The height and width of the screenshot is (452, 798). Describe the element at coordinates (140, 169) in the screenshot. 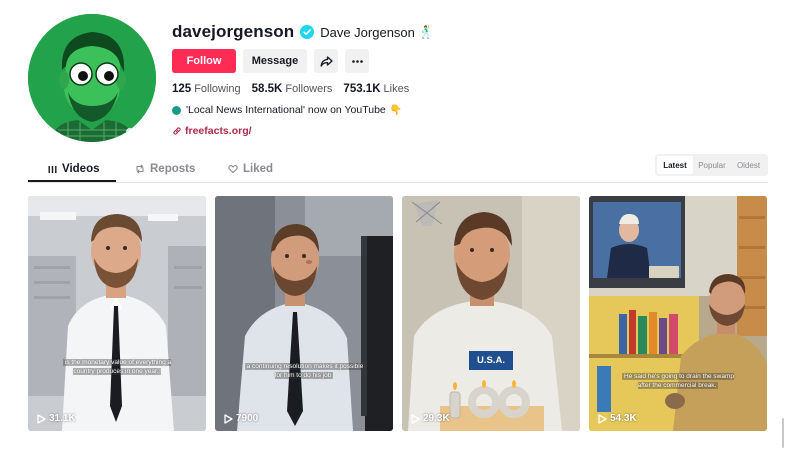

I see `repost-icon` at that location.